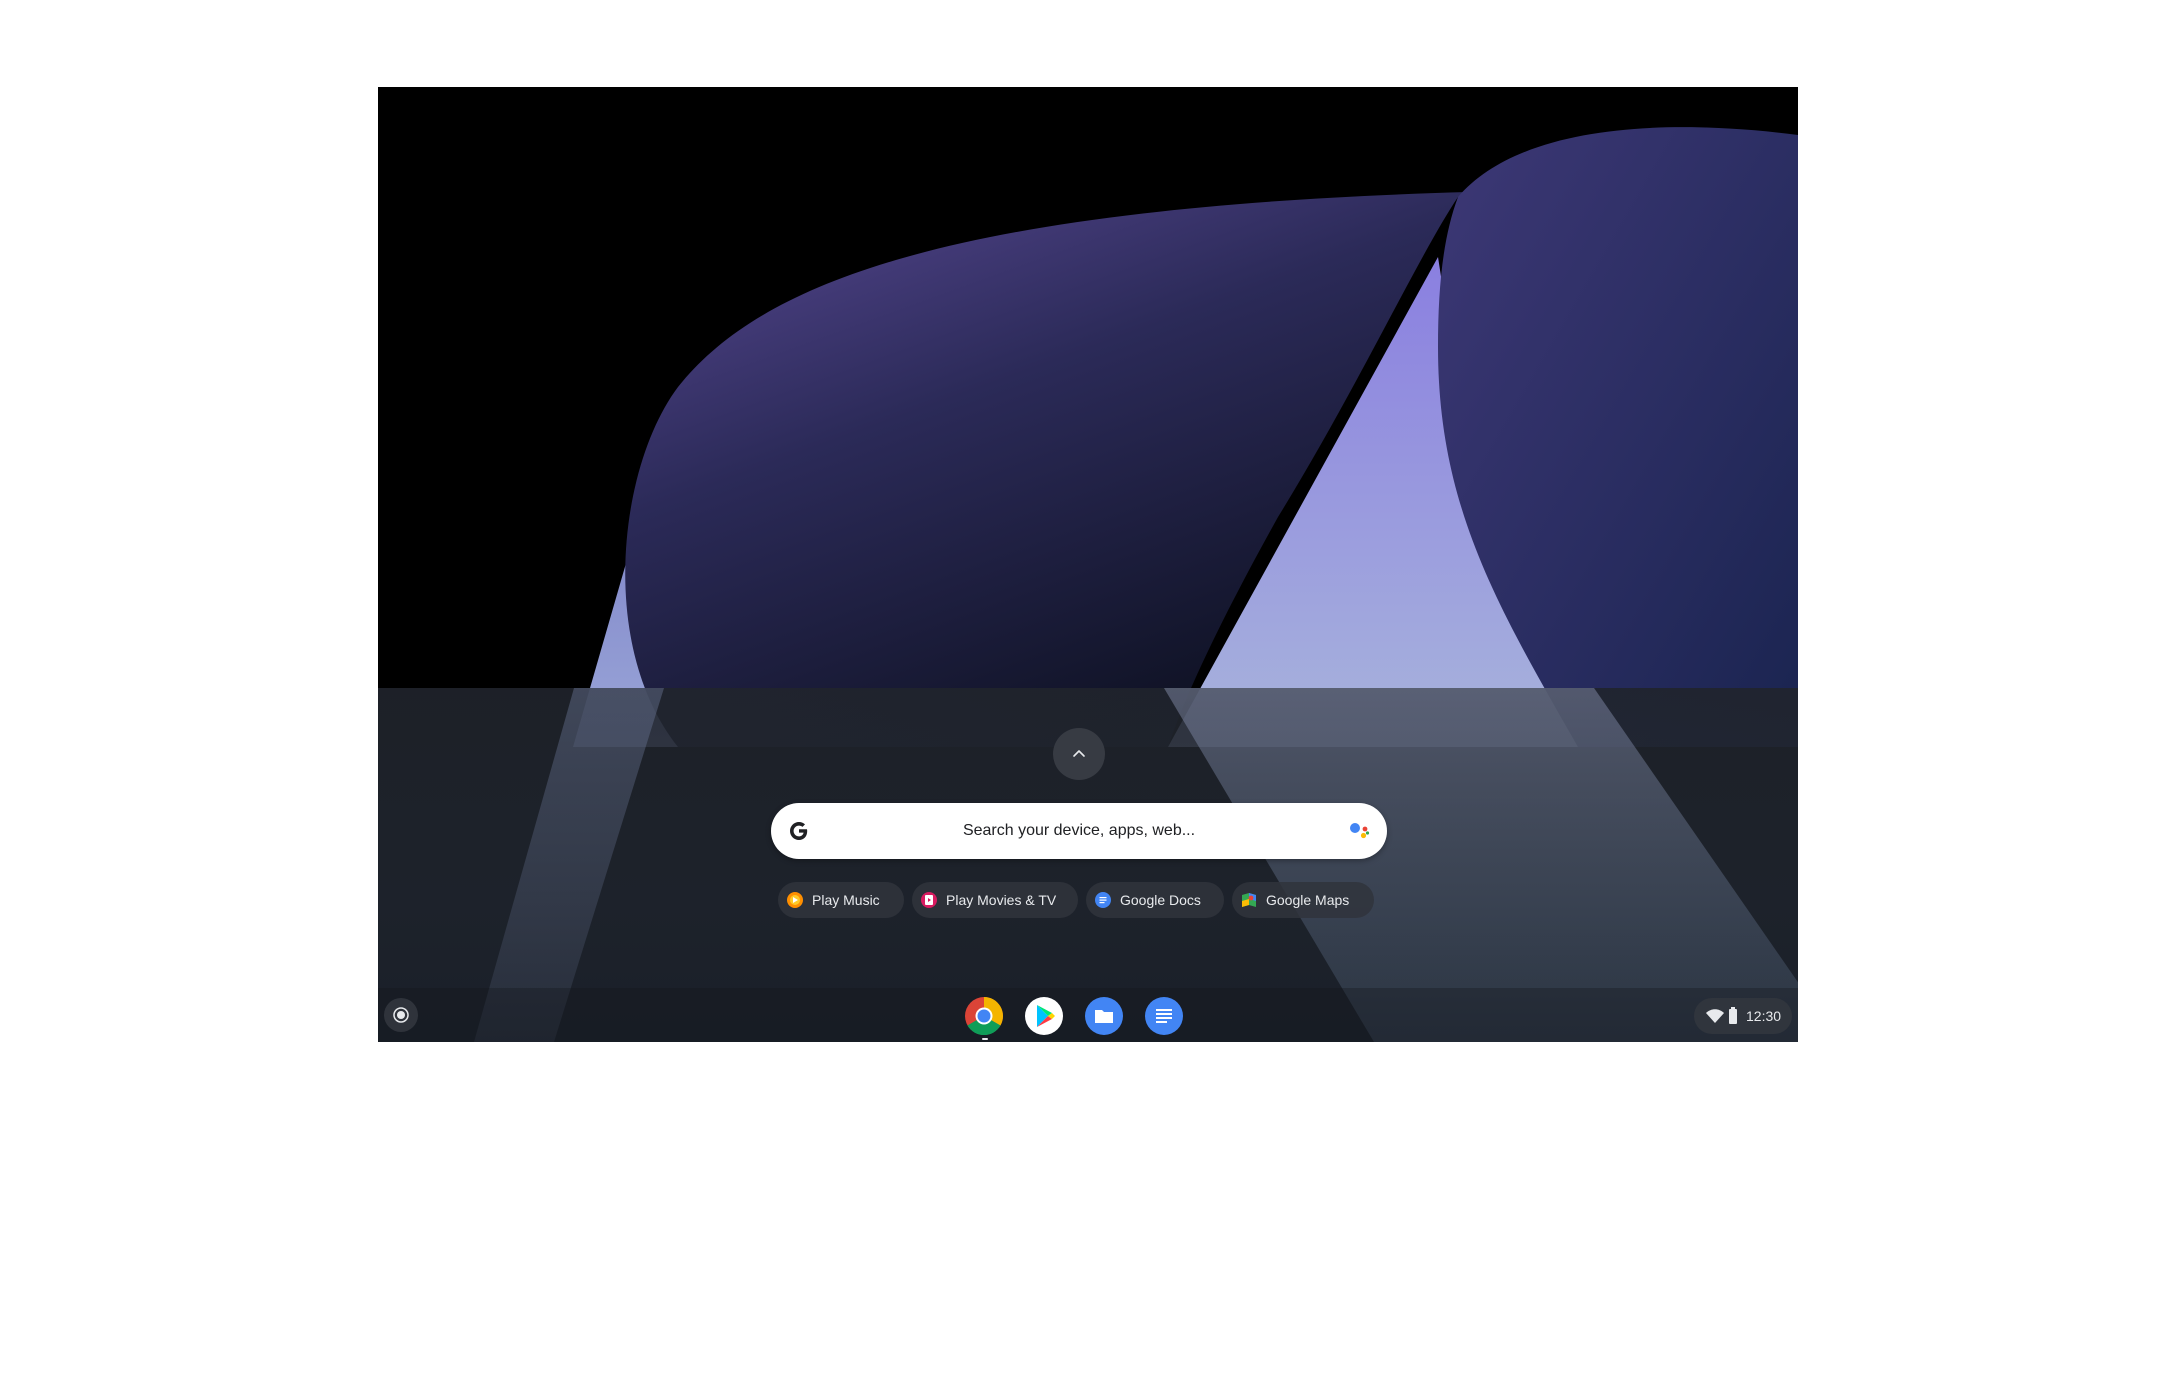  What do you see at coordinates (1733, 1015) in the screenshot?
I see `battery-icon` at bounding box center [1733, 1015].